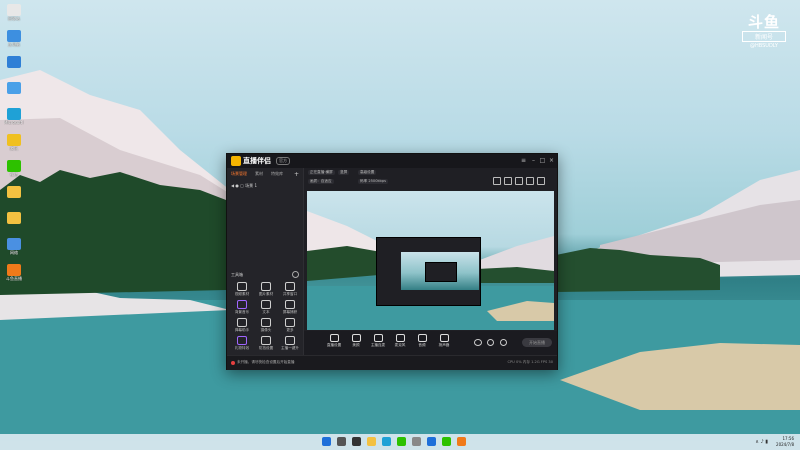  What do you see at coordinates (295, 274) in the screenshot?
I see `info-icon` at bounding box center [295, 274].